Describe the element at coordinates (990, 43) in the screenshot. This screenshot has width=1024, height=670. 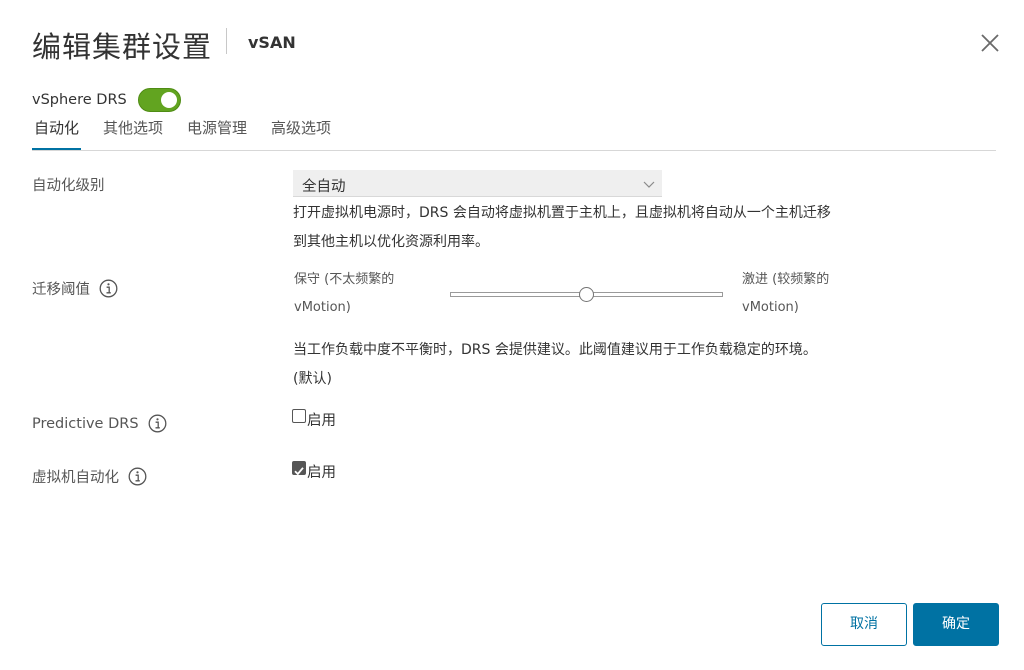
I see `close-icon` at that location.